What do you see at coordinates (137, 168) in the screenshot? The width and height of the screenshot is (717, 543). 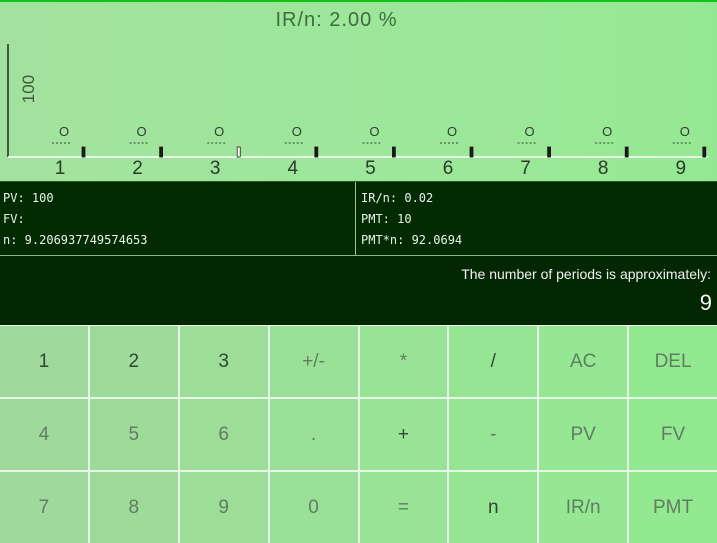 I see `x-tick-label: 2` at bounding box center [137, 168].